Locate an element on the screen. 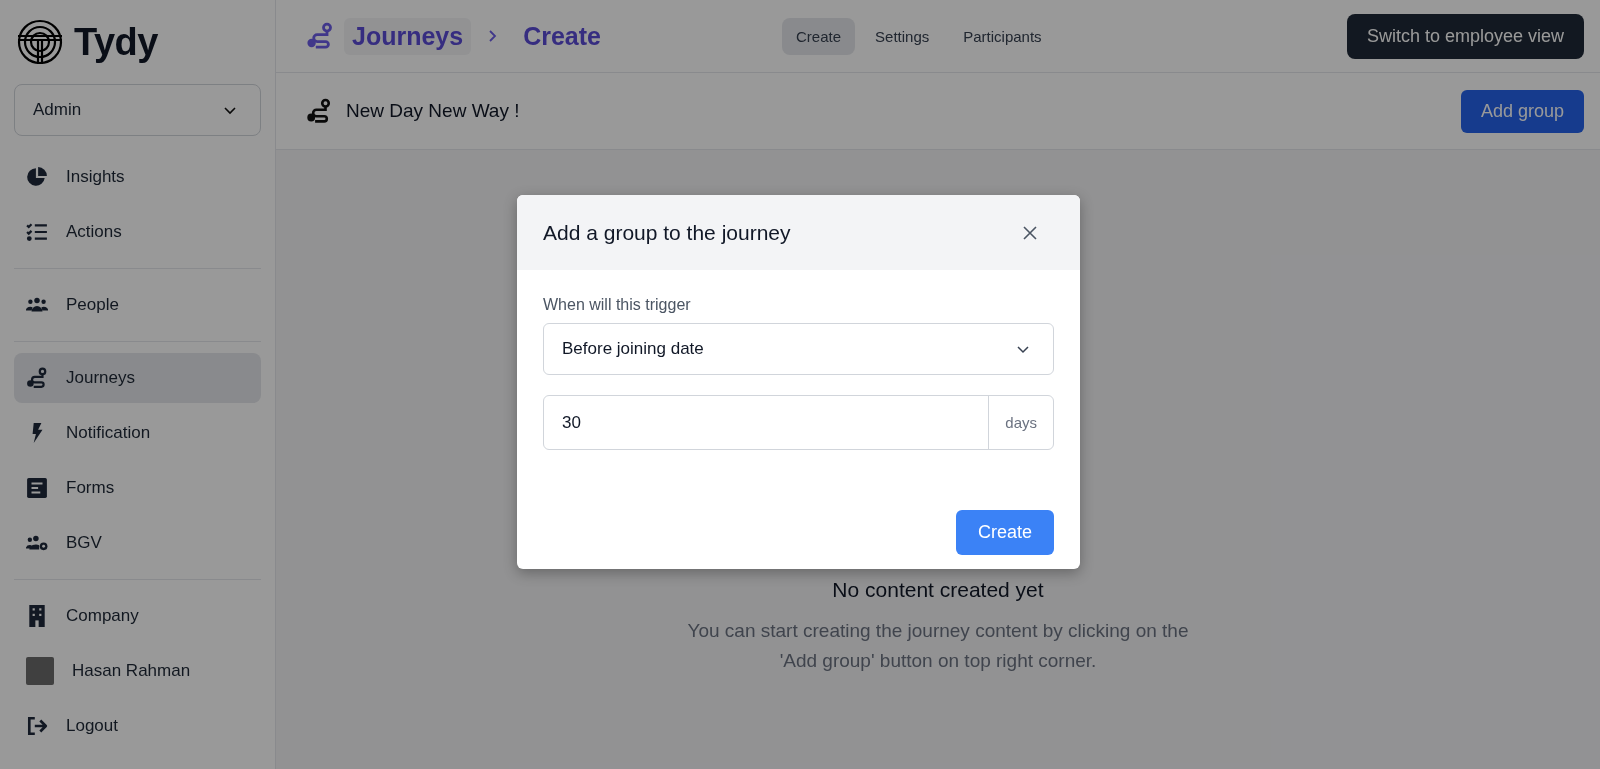 The height and width of the screenshot is (769, 1600). empty-state-message: You can start creating the journey content by clicking on the 'Add group' button on top right corner. is located at coordinates (938, 646).